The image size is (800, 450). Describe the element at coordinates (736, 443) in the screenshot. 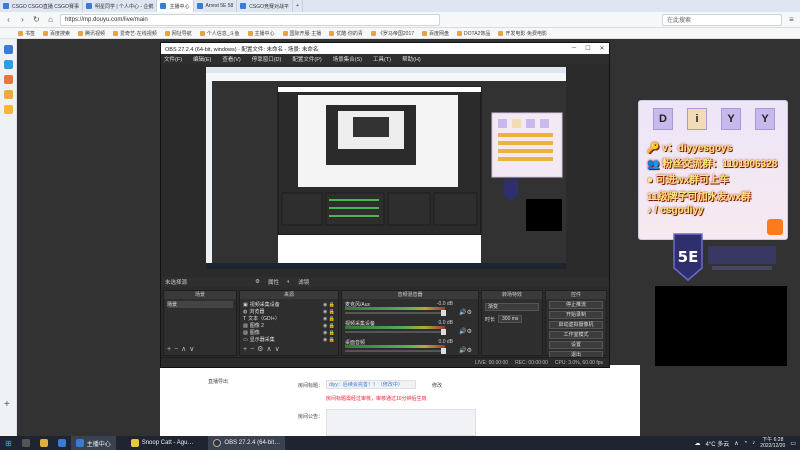

I see `tray-arrow-icon: ∧` at that location.